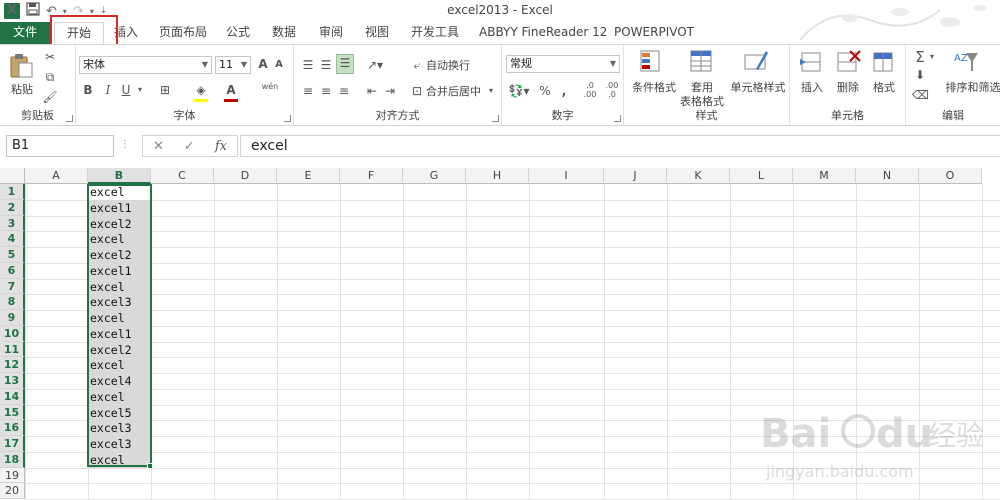  Describe the element at coordinates (12, 318) in the screenshot. I see `row-header-9: 9` at that location.